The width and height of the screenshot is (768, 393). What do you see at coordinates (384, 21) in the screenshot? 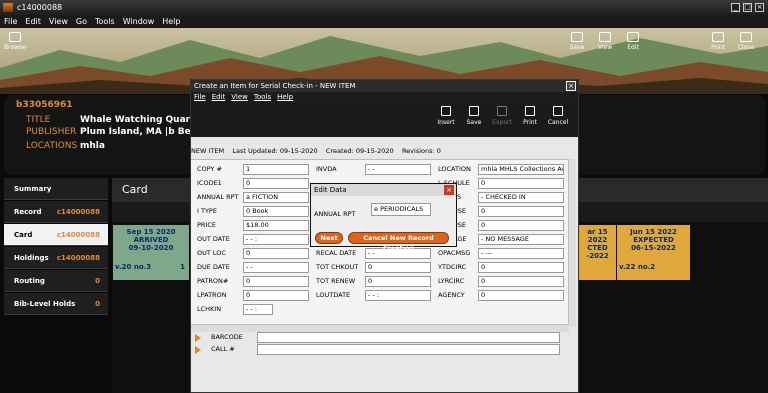
I see `menu-bar: File Edit View Go Tools Window Help` at bounding box center [384, 21].